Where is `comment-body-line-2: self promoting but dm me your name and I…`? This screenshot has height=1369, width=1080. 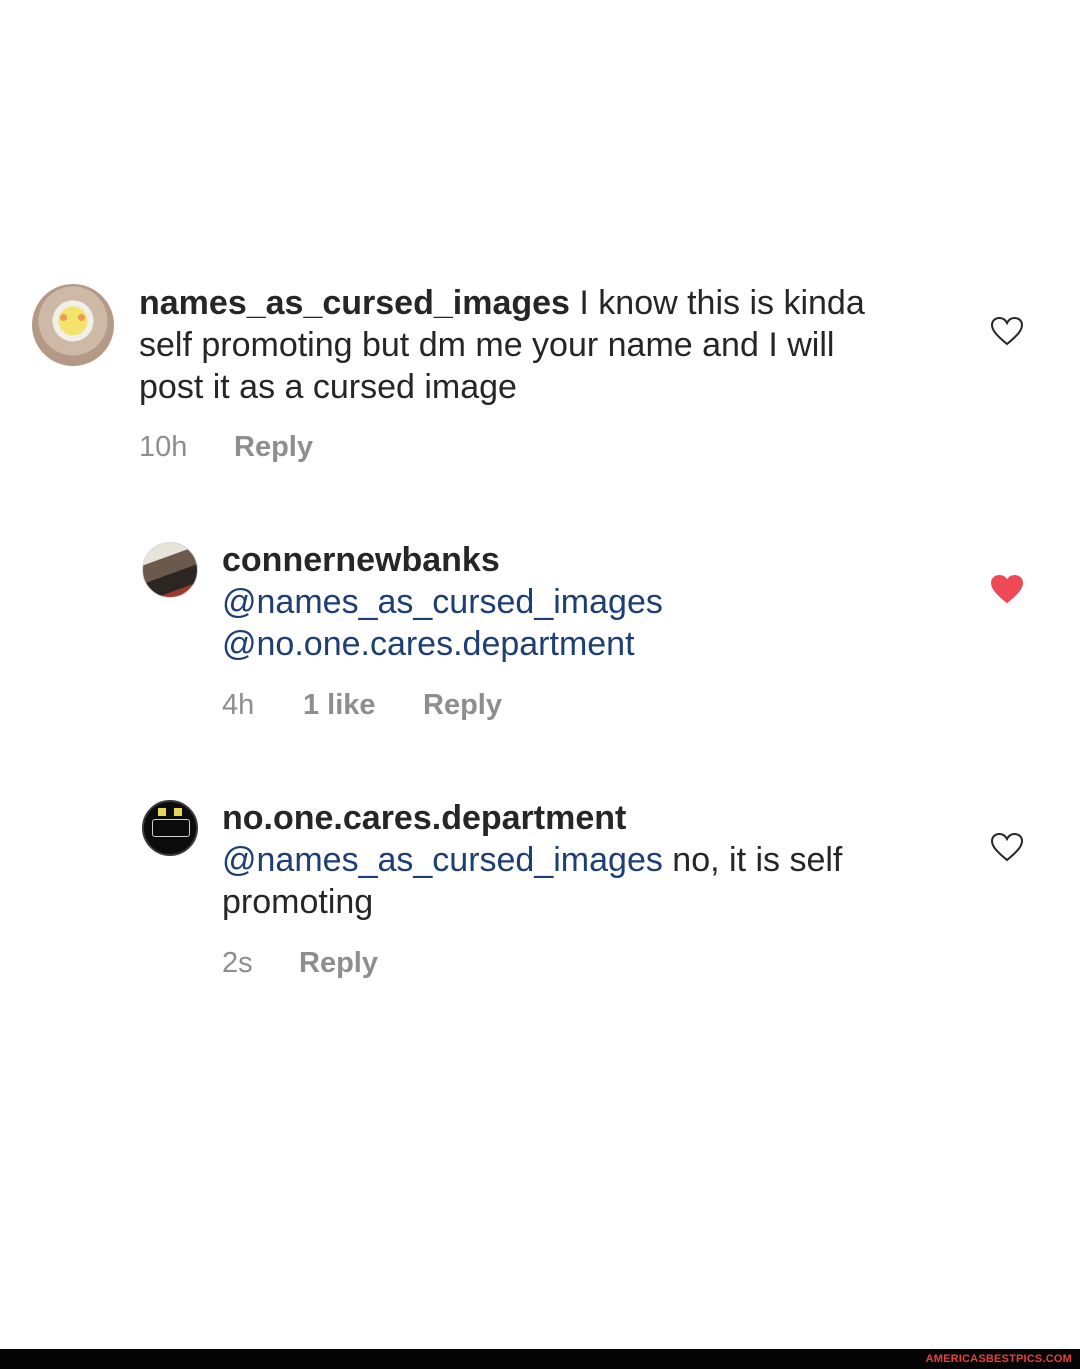
comment-body-line-2: self promoting but dm me your name and I… is located at coordinates (487, 345).